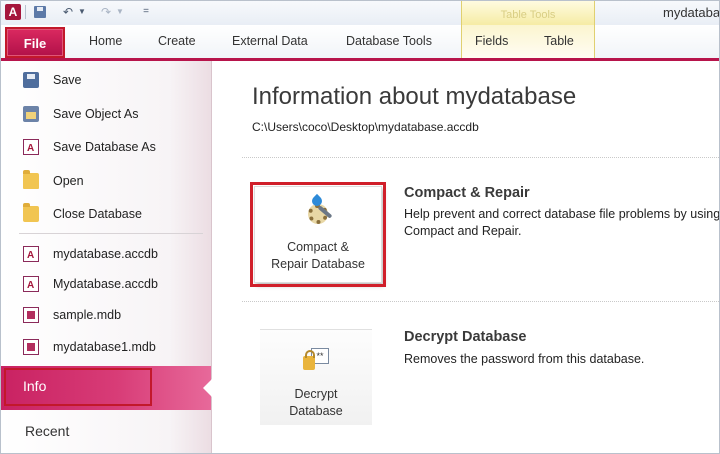 This screenshot has width=720, height=454. Describe the element at coordinates (31, 149) in the screenshot. I see `save-database-icon` at that location.